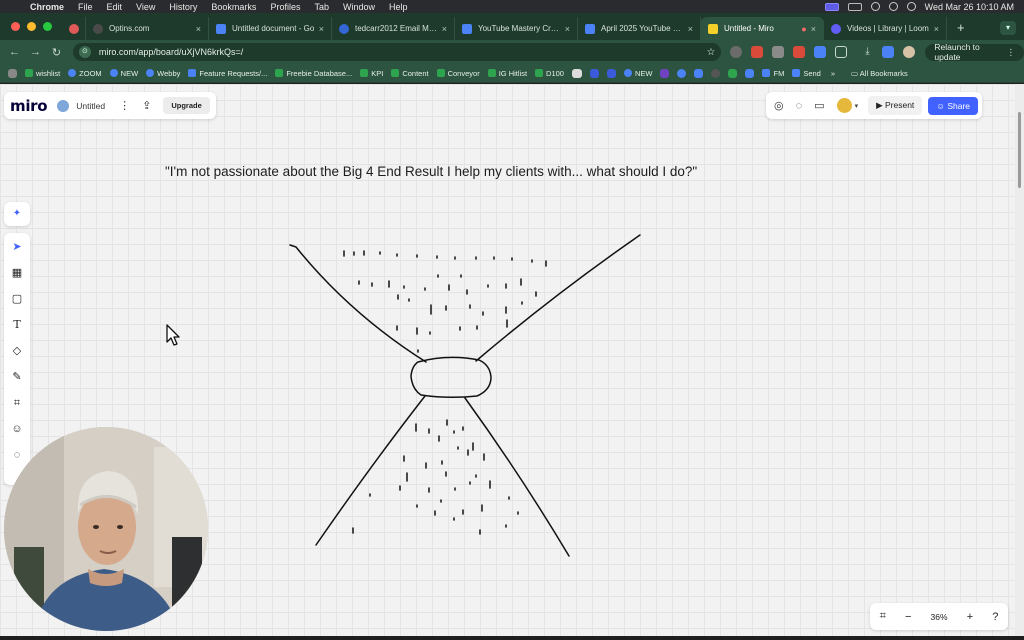 This screenshot has height=640, width=1024. I want to click on select-tool-icon: ➤, so click(17, 247).